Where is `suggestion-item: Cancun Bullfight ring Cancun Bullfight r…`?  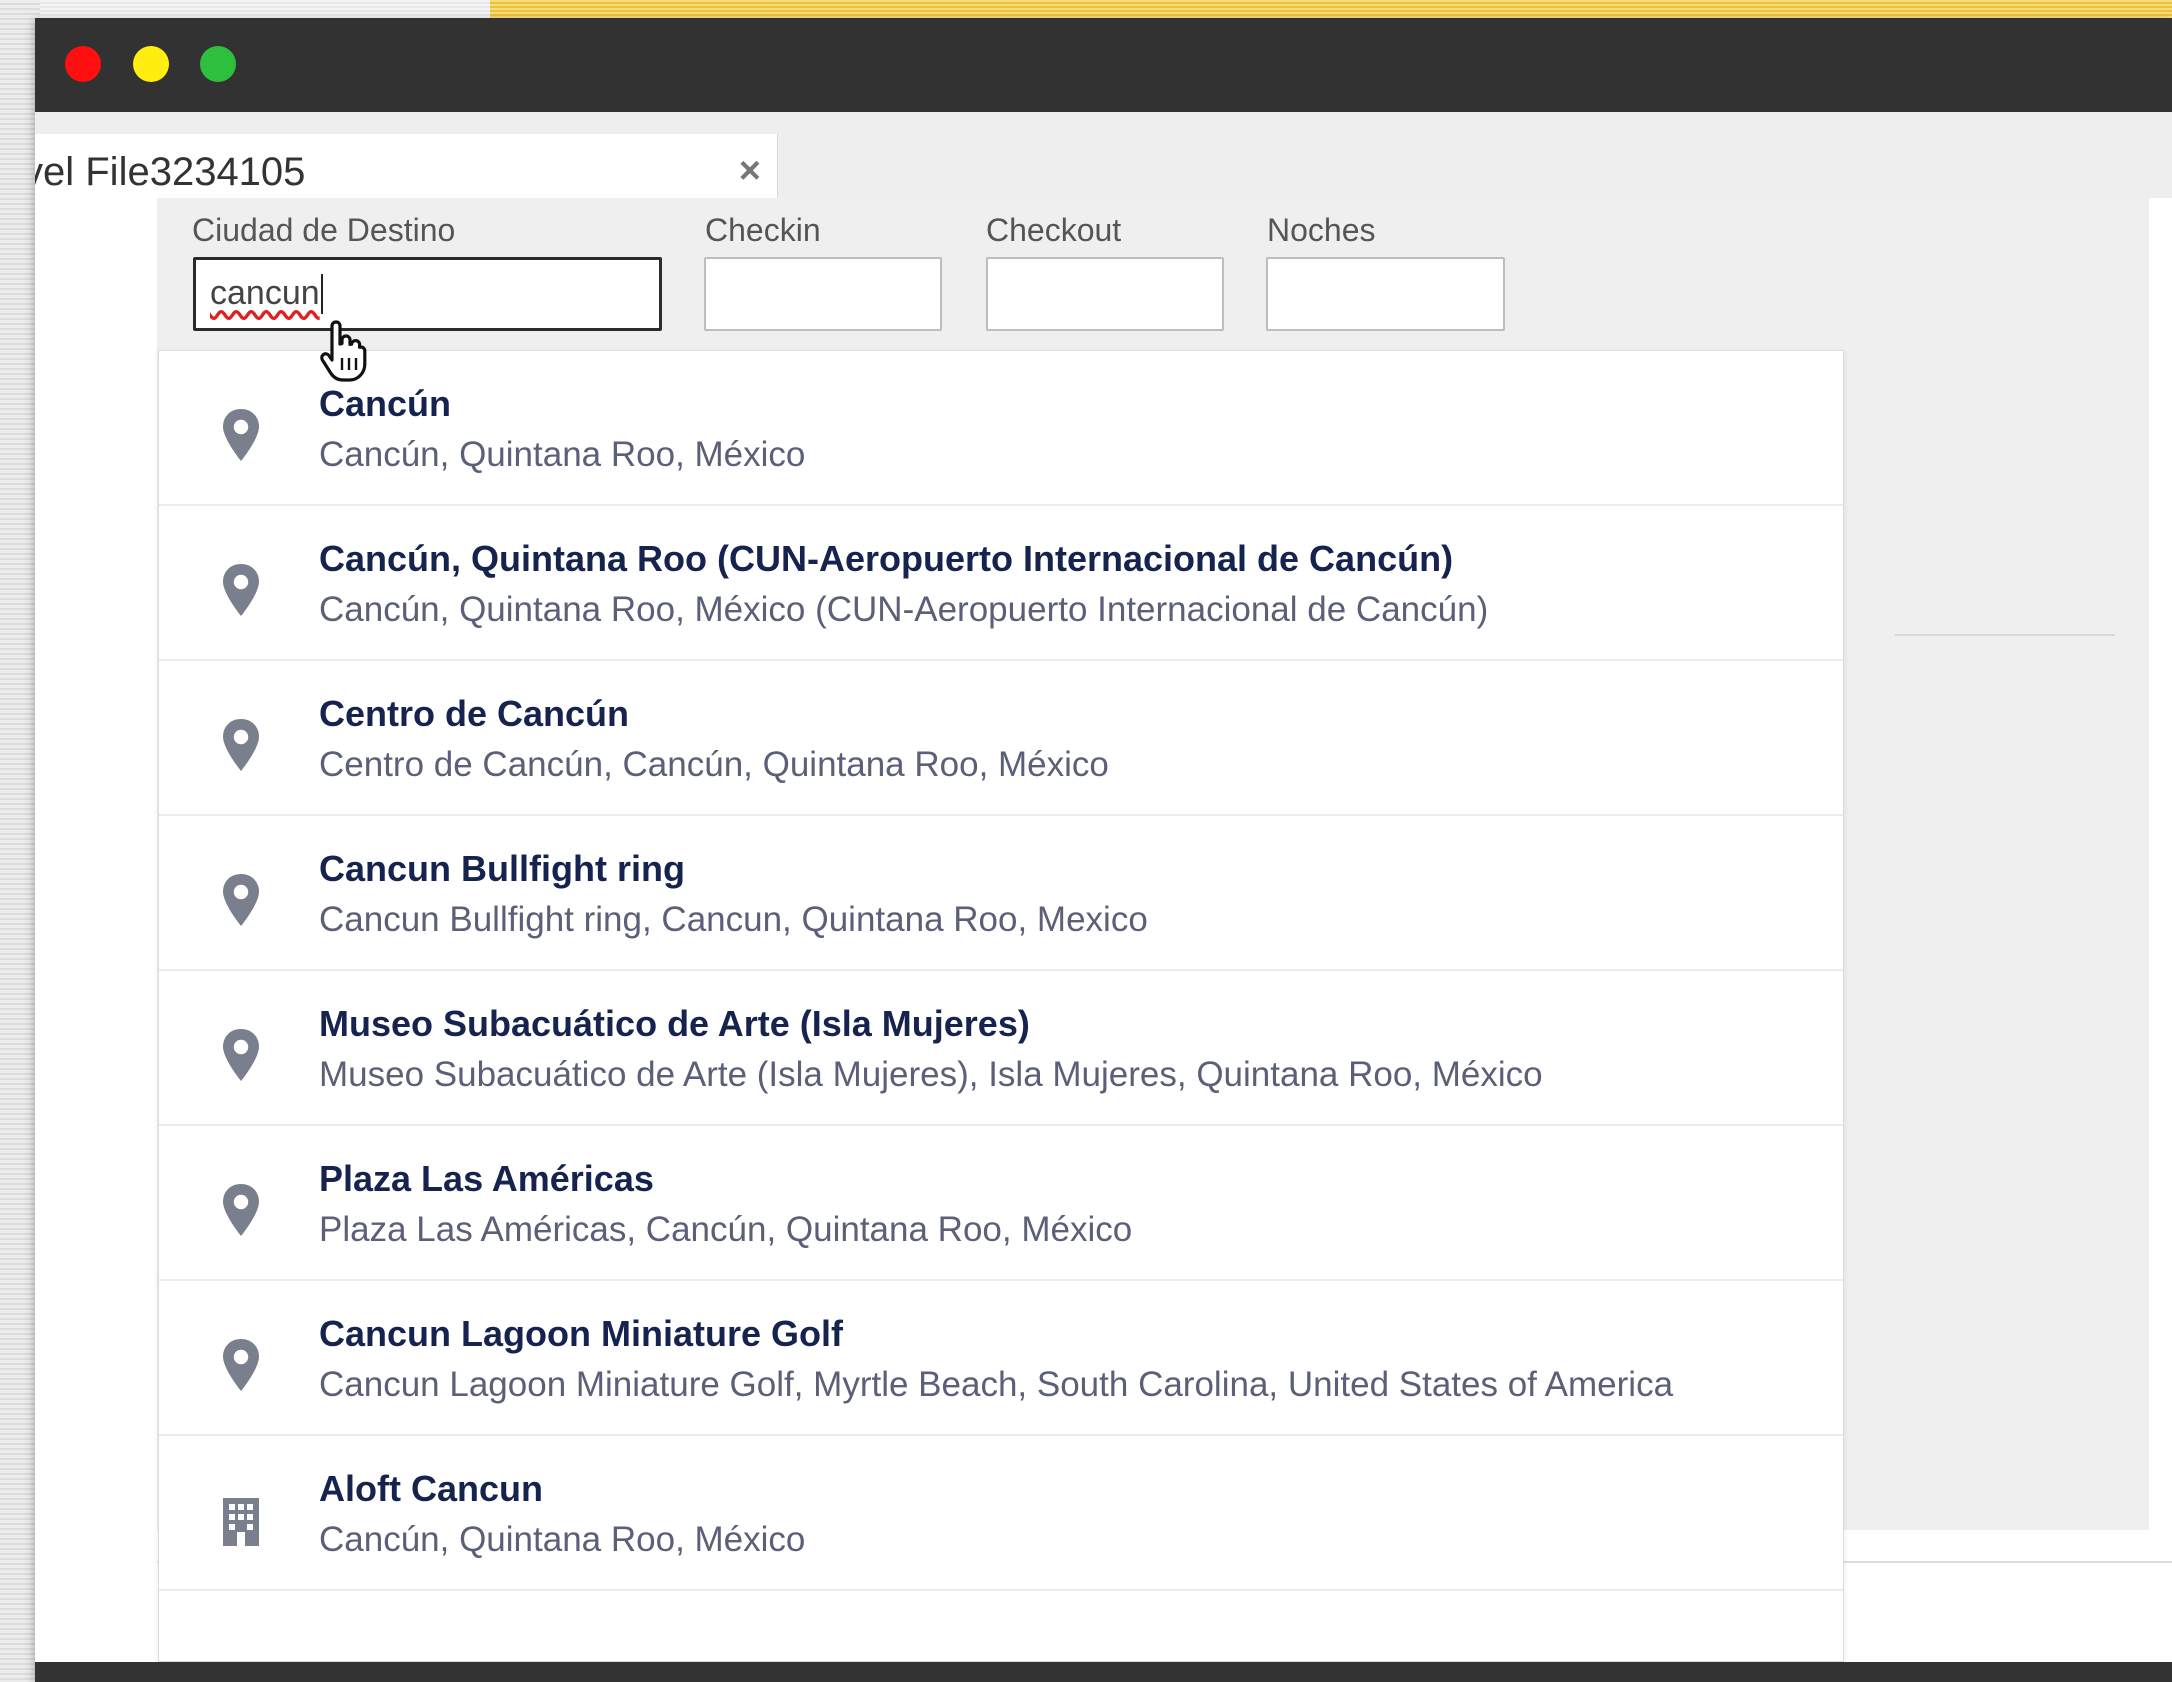
suggestion-item: Cancun Bullfight ring Cancun Bullfight r… is located at coordinates (1001, 893).